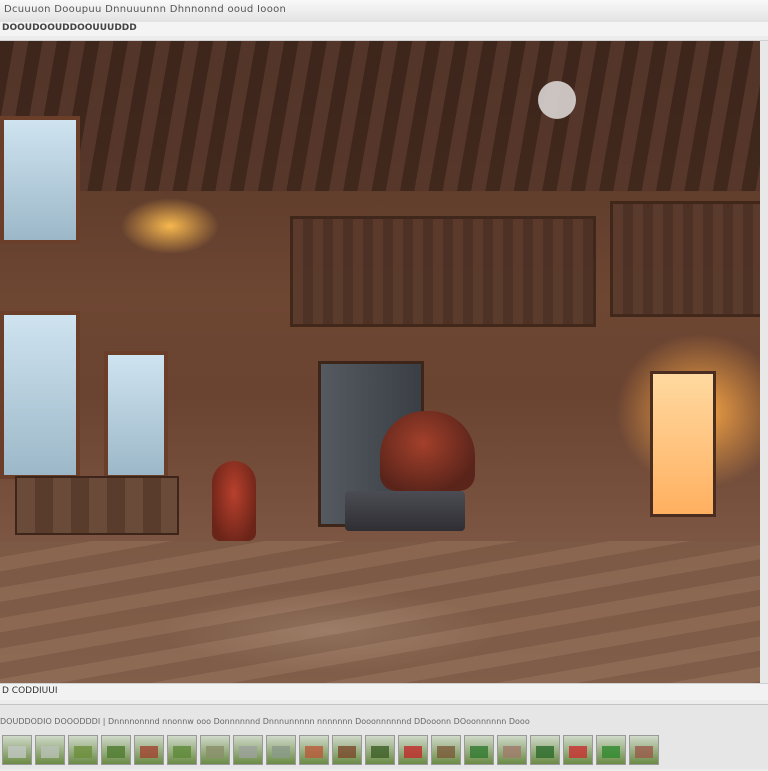  What do you see at coordinates (685, 259) in the screenshot?
I see `carved-wall-panel-right` at bounding box center [685, 259].